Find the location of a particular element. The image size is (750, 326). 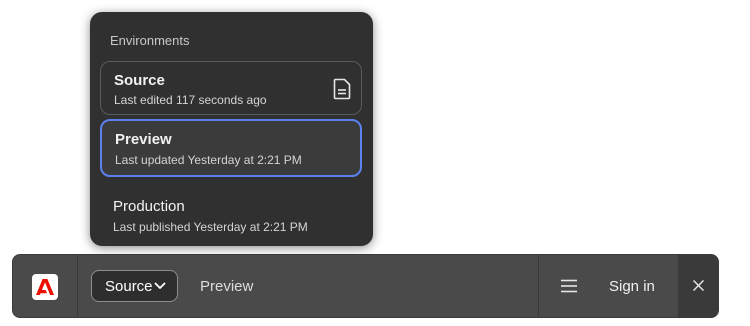

env-item-subtitle: Last edited 117 seconds ago is located at coordinates (190, 100).